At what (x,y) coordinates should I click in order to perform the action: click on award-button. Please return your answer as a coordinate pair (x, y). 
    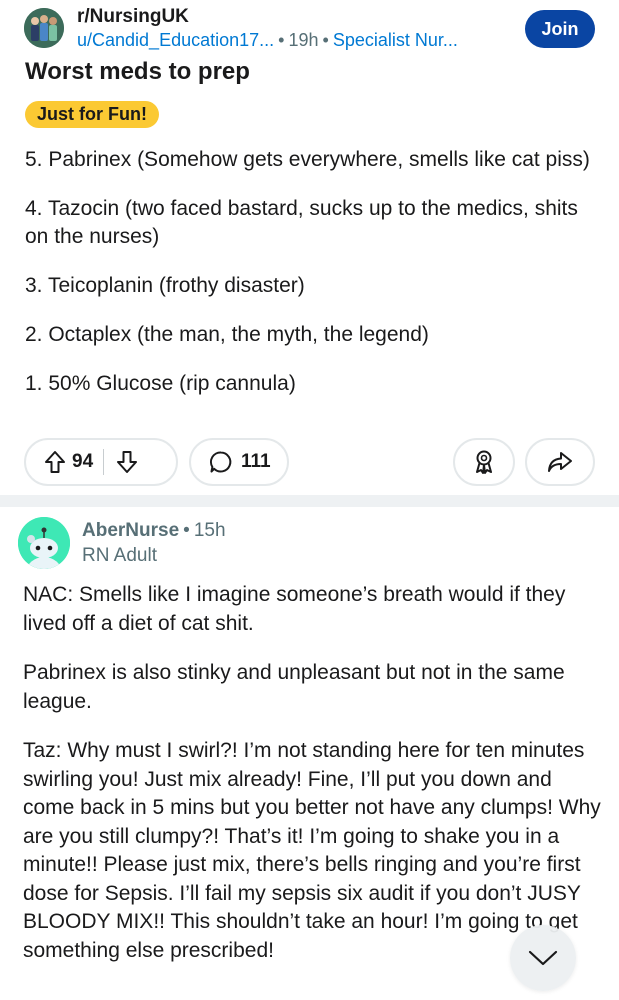
    Looking at the image, I should click on (484, 462).